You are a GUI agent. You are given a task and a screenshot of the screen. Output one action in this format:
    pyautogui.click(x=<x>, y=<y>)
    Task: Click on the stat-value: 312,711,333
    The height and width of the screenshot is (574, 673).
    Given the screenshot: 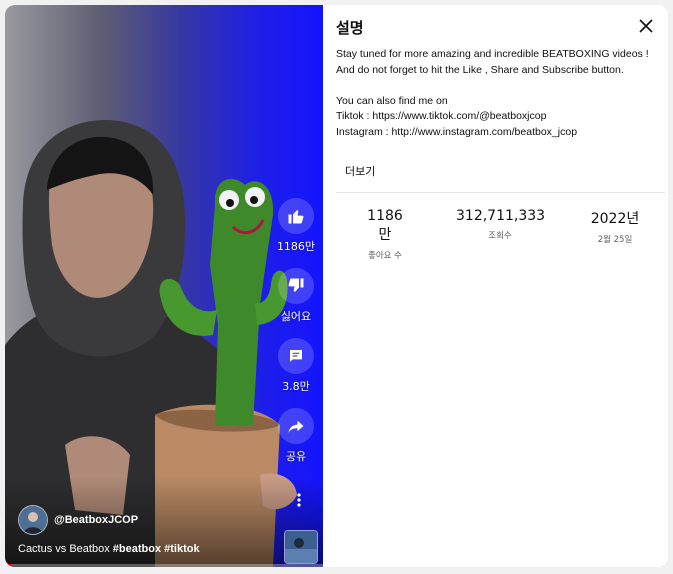 What is the action you would take?
    pyautogui.click(x=501, y=216)
    